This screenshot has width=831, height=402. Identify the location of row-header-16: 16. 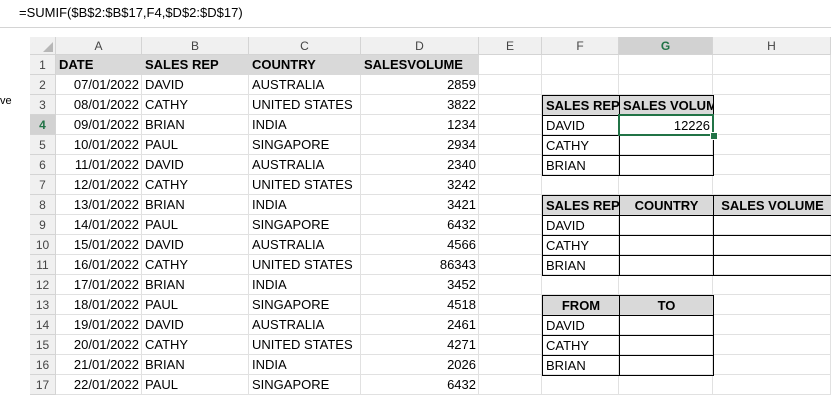
(43, 365).